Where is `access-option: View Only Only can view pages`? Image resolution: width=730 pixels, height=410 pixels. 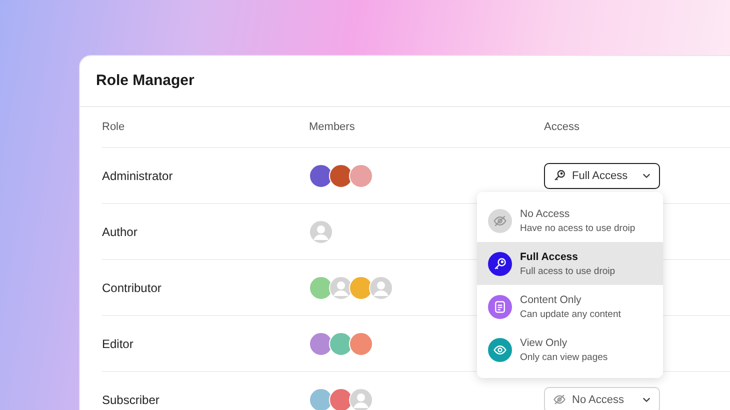
access-option: View Only Only can view pages is located at coordinates (570, 349).